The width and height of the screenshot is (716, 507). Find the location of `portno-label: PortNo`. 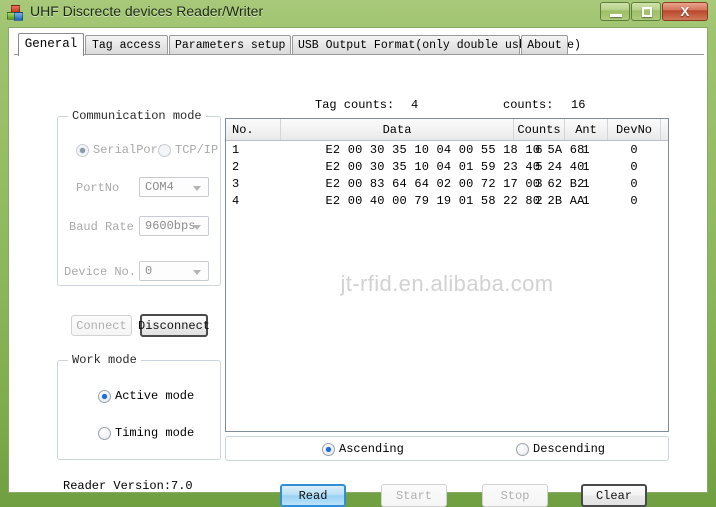

portno-label: PortNo is located at coordinates (98, 188).